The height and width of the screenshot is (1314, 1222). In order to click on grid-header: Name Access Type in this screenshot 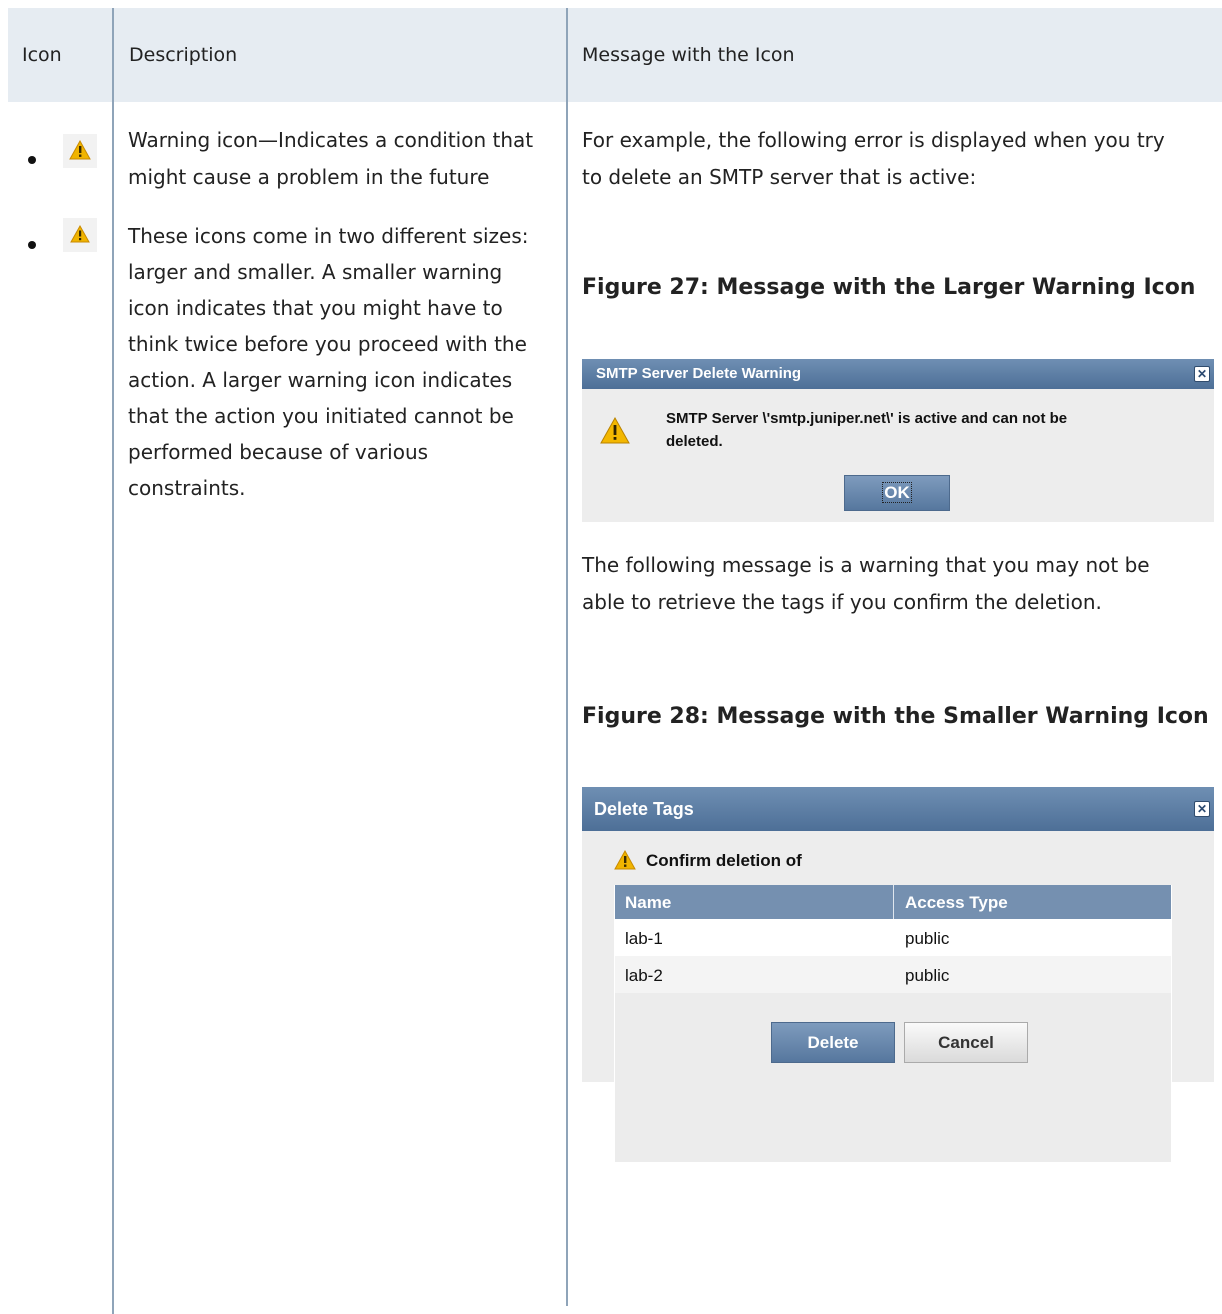, I will do `click(893, 902)`.